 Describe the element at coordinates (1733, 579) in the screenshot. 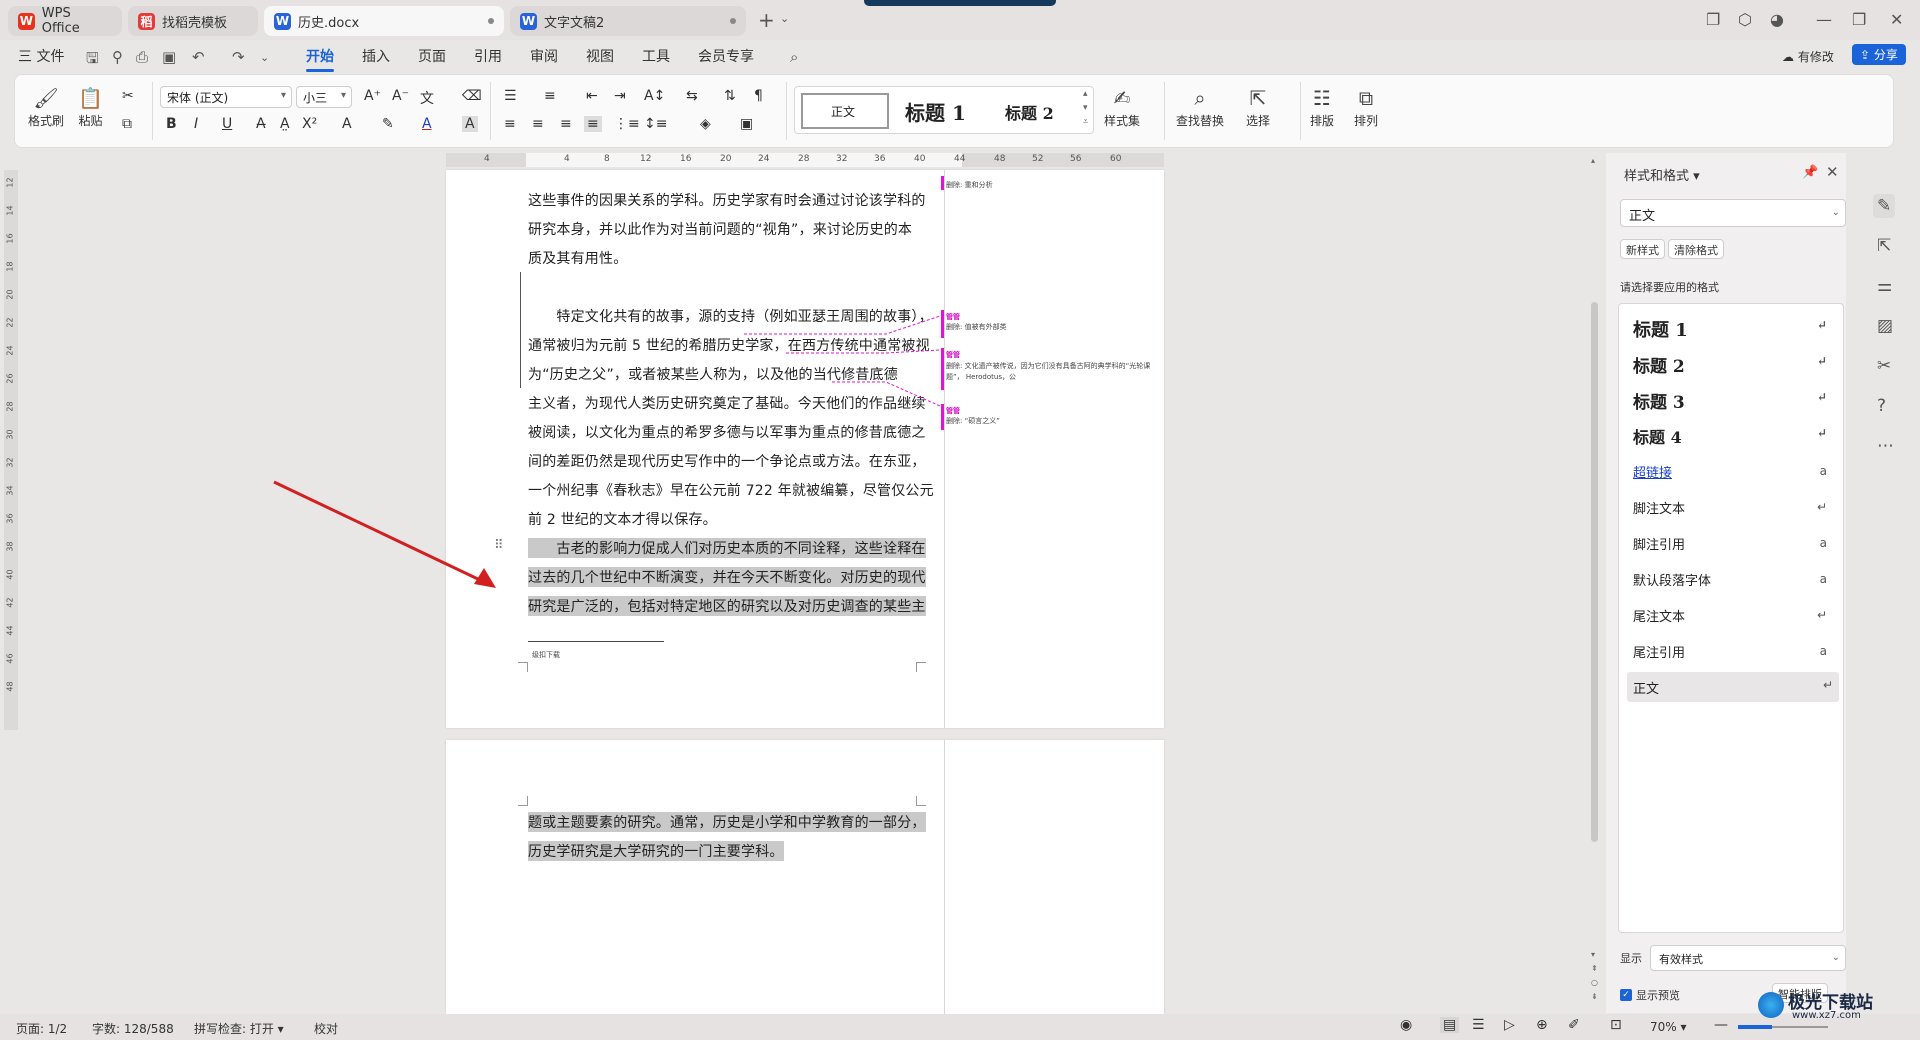

I see `style-item-default-font: 默认段落字体 a` at that location.